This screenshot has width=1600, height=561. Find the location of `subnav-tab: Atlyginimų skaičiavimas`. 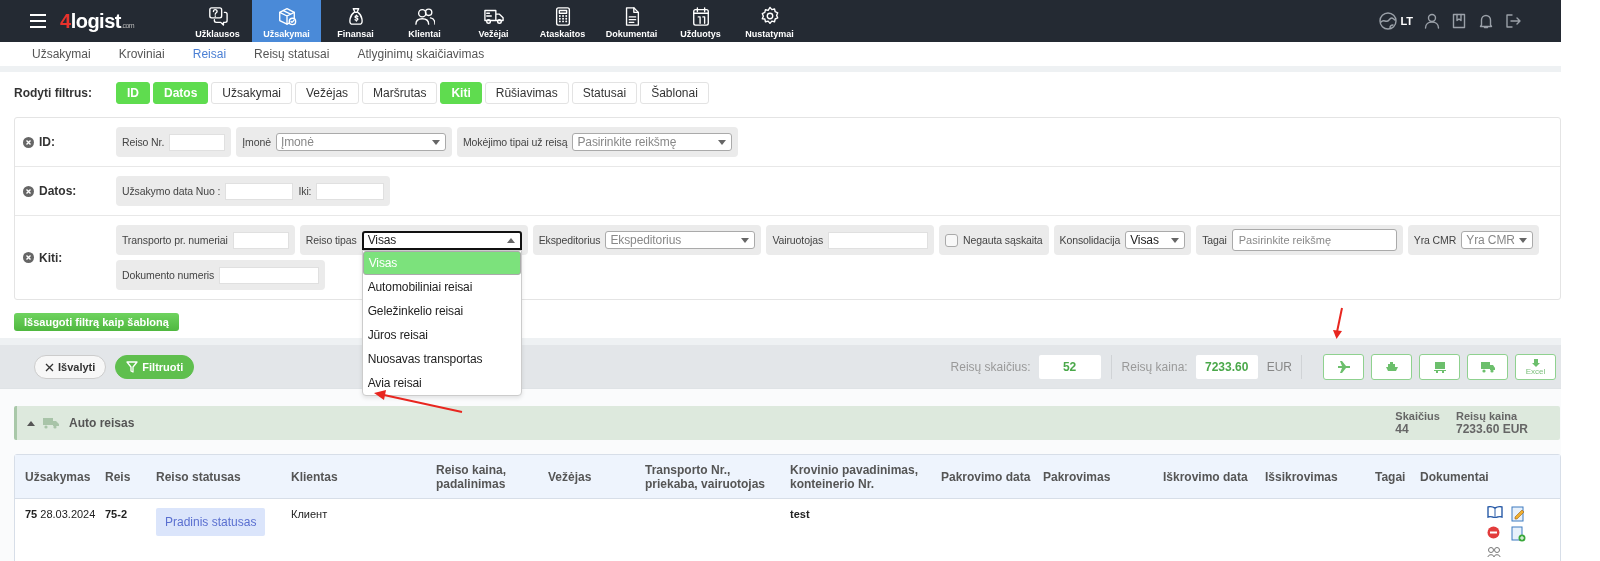

subnav-tab: Atlyginimų skaičiavimas is located at coordinates (421, 54).